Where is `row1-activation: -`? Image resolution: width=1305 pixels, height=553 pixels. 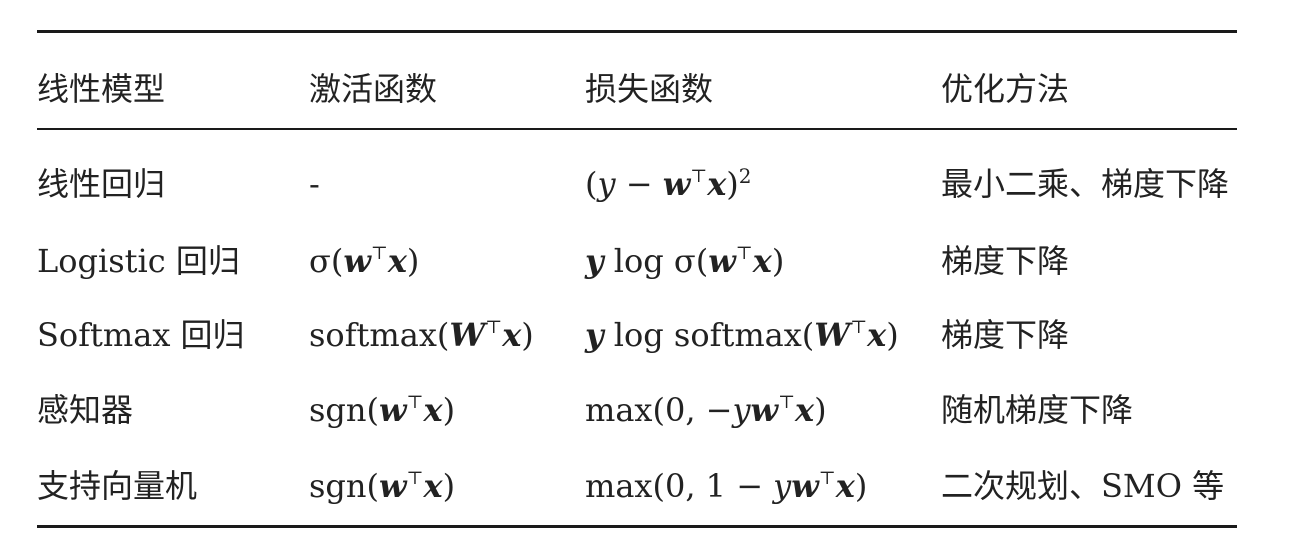
row1-activation: - is located at coordinates (314, 184).